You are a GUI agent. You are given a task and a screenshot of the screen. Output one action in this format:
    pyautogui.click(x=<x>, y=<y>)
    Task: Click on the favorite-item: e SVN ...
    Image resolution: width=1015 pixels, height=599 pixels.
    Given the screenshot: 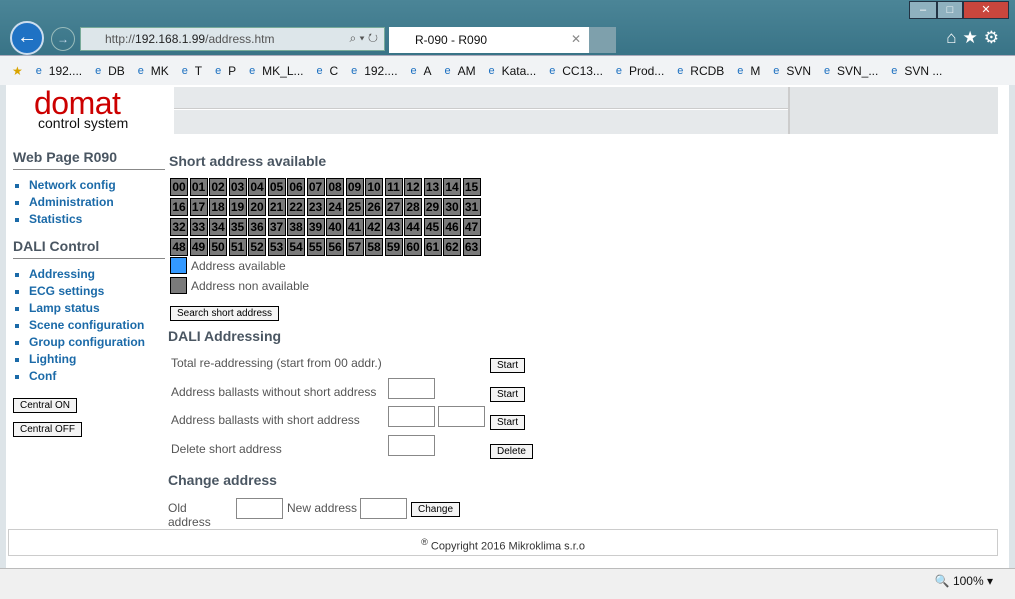 What is the action you would take?
    pyautogui.click(x=914, y=71)
    